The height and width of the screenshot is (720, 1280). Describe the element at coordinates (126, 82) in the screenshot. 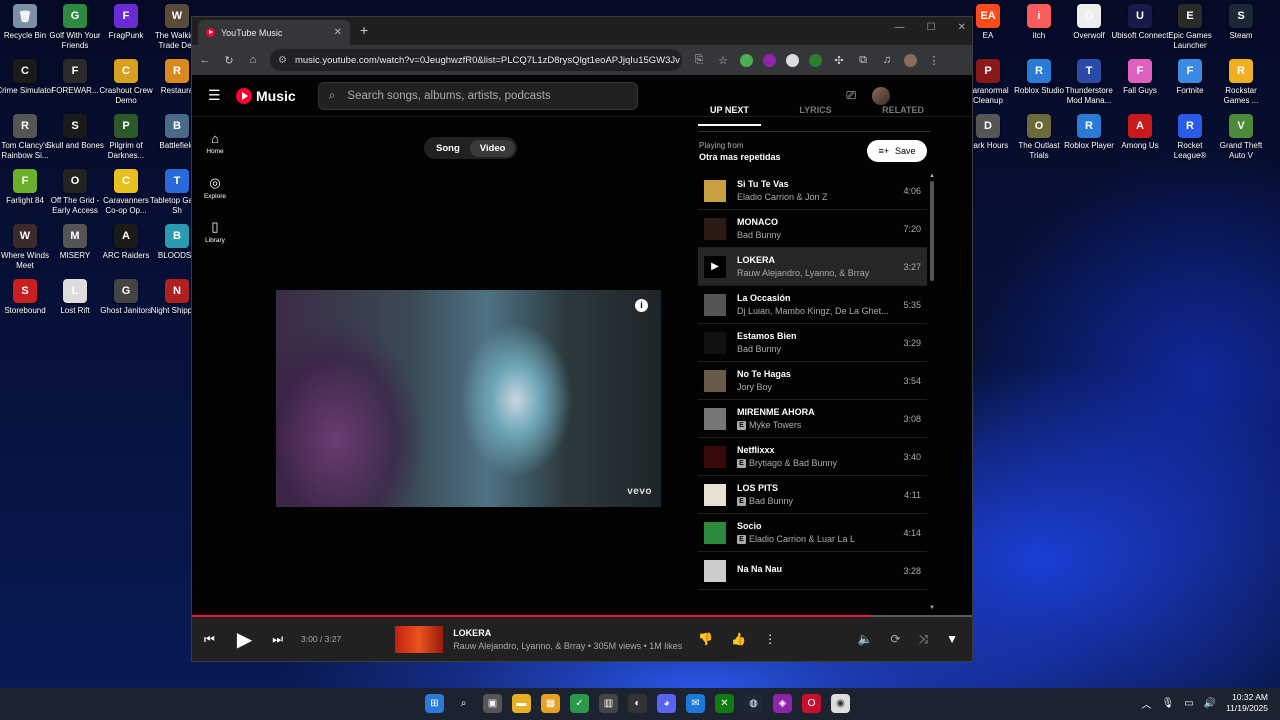

I see `left-desktop-icon: C Crashout Crew Demo` at that location.